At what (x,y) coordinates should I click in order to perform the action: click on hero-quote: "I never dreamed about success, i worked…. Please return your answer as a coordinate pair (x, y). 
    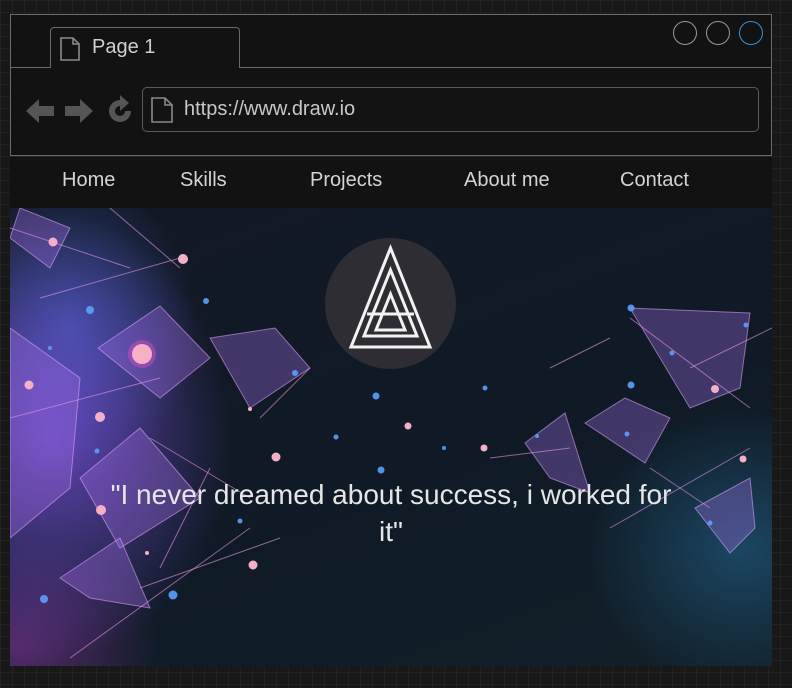
    Looking at the image, I should click on (391, 513).